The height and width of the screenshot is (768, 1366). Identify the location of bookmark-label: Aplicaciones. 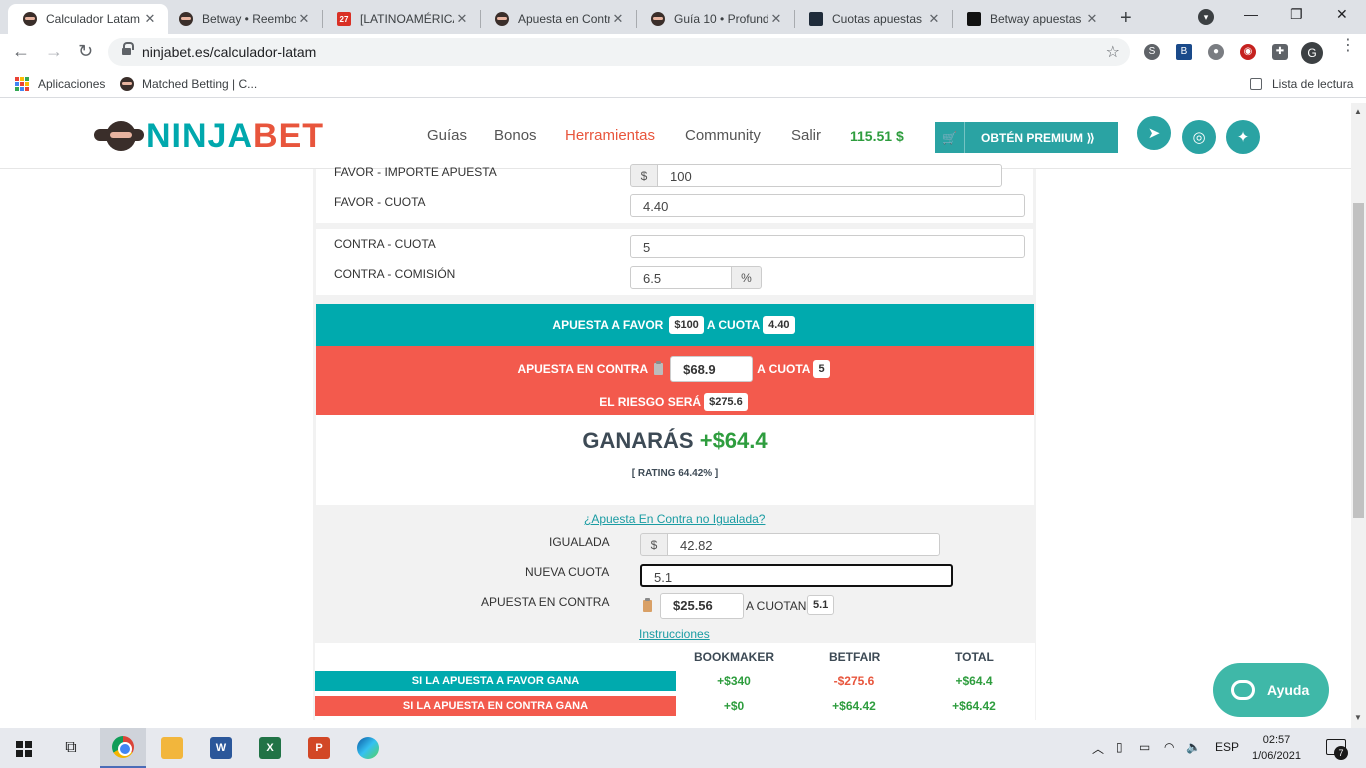
(72, 84).